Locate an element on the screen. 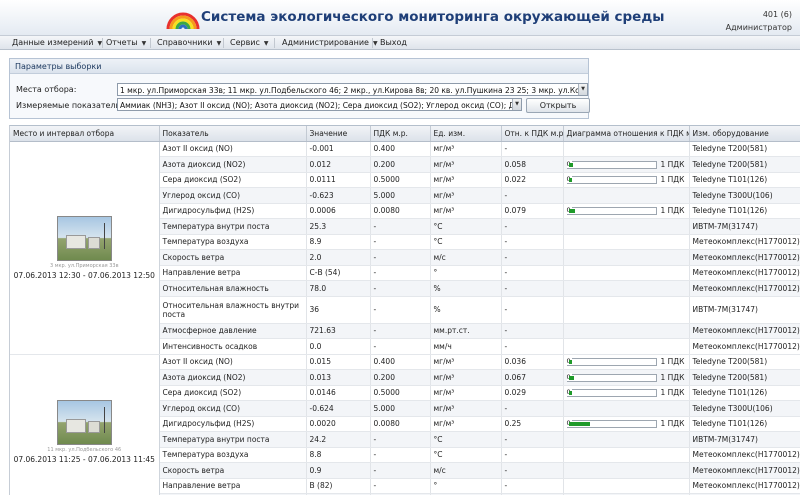 This screenshot has width=800, height=495. menu-directories: Справочники ▼ is located at coordinates (189, 42).